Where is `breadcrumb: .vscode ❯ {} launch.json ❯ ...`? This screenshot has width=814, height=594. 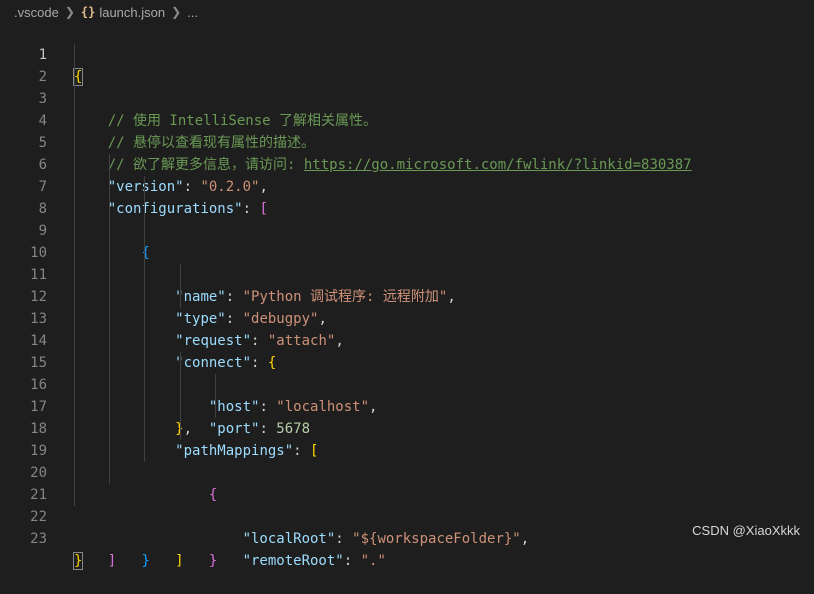 breadcrumb: .vscode ❯ {} launch.json ❯ ... is located at coordinates (407, 12).